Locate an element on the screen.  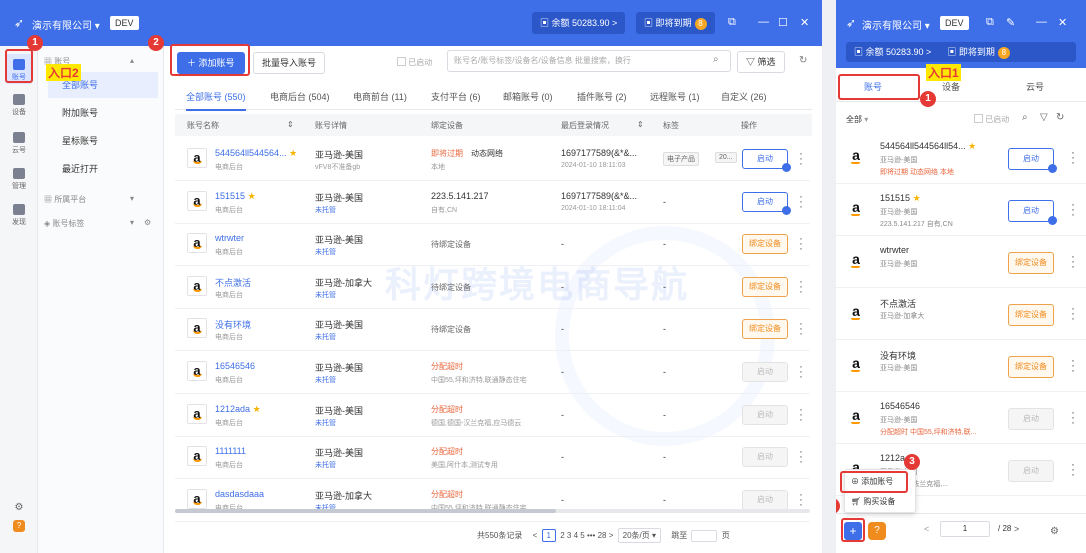
page-input: 1 is located at coordinates (965, 529).